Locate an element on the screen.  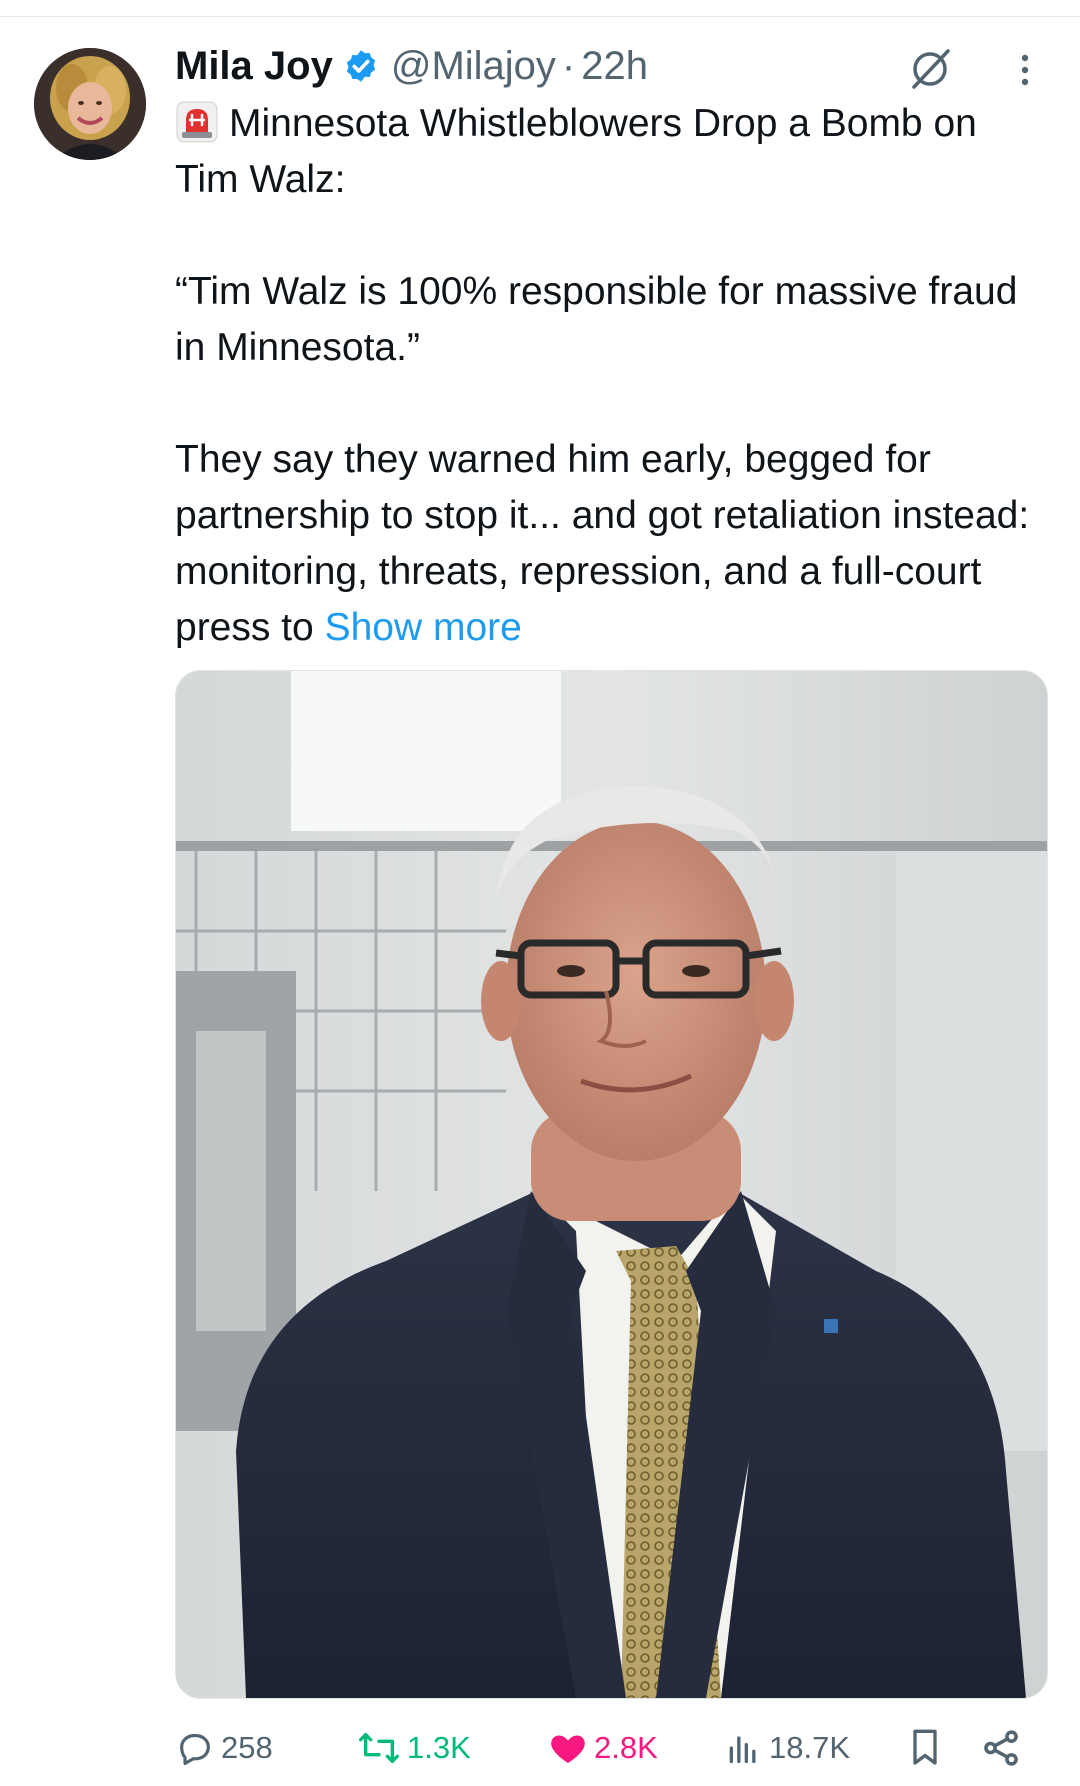
avatar is located at coordinates (90, 104).